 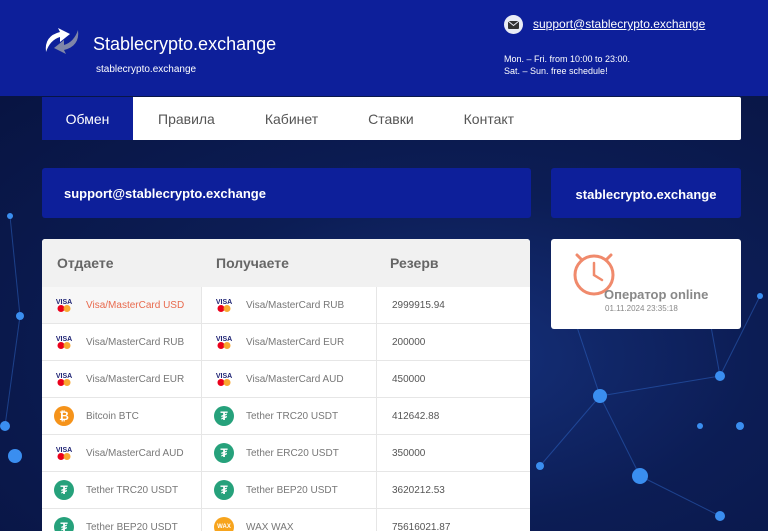 I want to click on nav-item-rules: Правила, so click(x=186, y=118).